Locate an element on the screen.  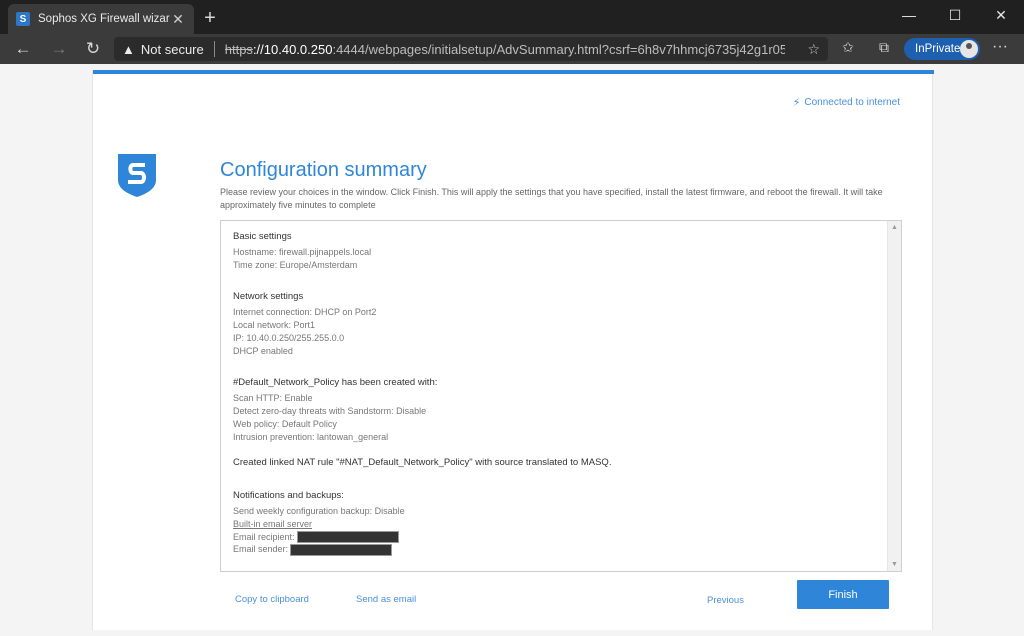
ip-line: IP: 10.40.0.250/255.255.0.0 is located at coordinates (289, 337).